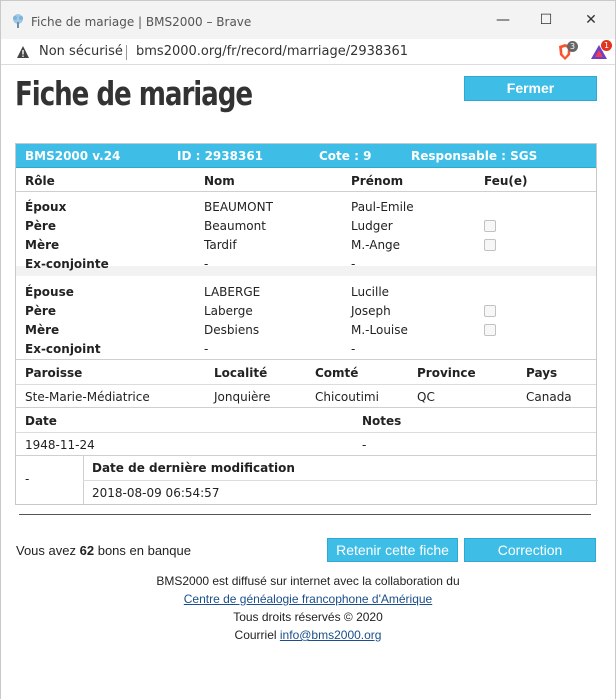 This screenshot has width=616, height=699. I want to click on warning-icon, so click(23, 52).